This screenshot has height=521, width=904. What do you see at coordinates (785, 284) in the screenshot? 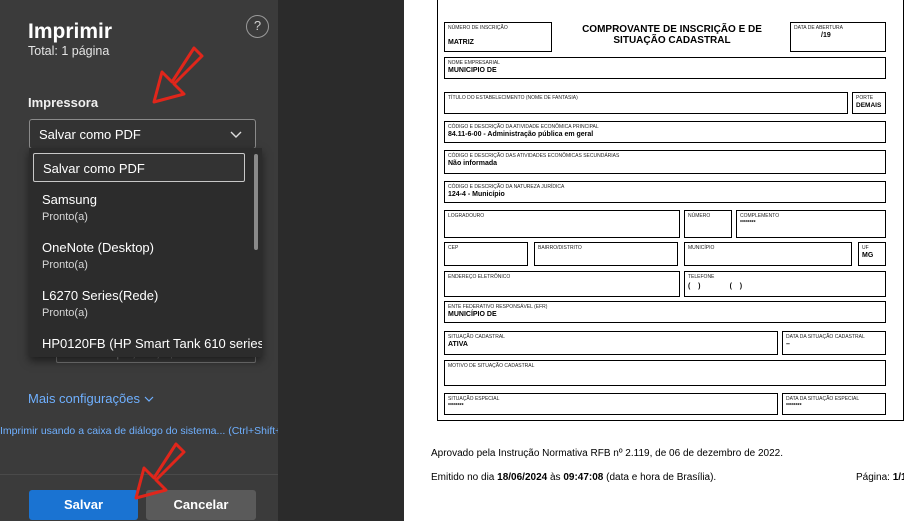
I see `telefone-box: TELEFONE ( ) ( )` at bounding box center [785, 284].